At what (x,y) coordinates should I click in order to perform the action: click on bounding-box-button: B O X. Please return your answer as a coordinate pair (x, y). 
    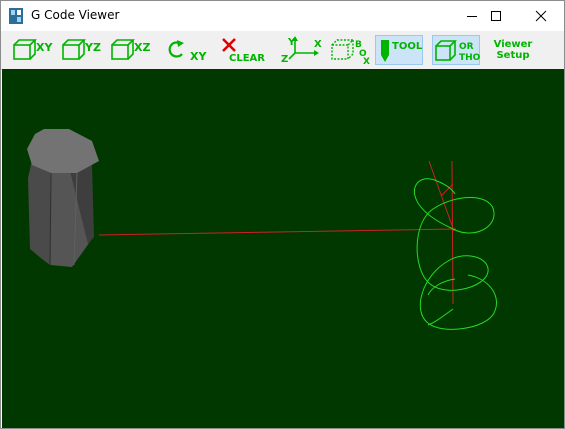
    Looking at the image, I should click on (351, 51).